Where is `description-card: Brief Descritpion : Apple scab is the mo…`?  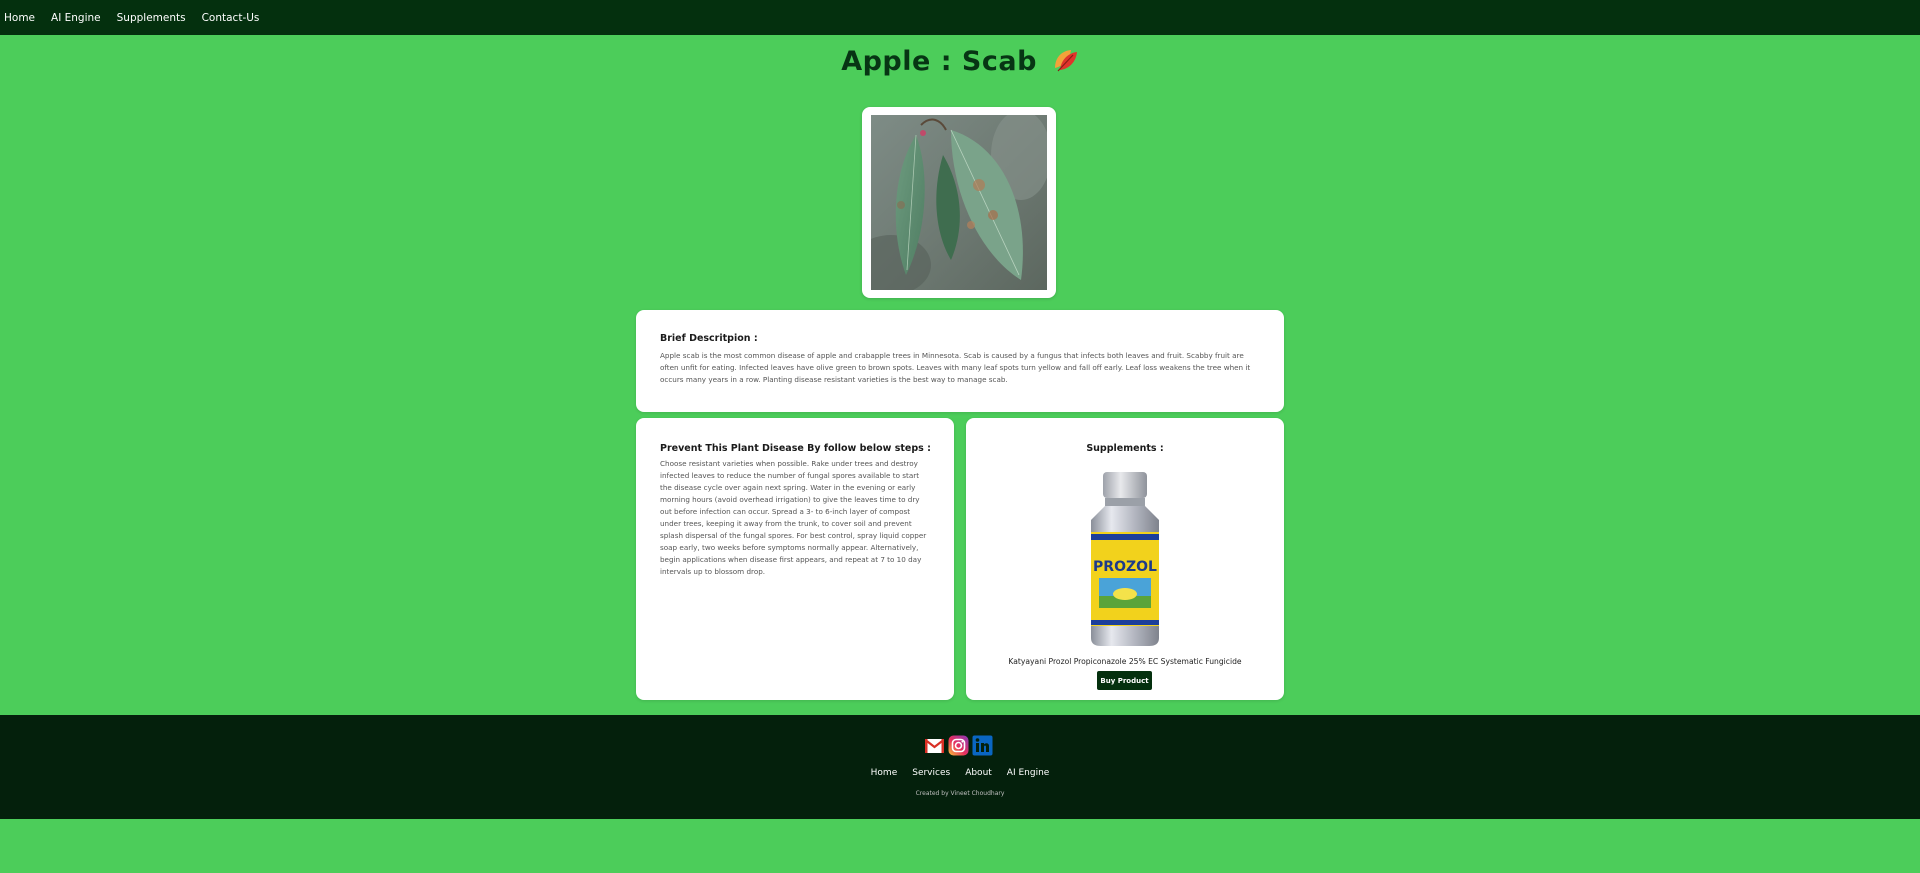
description-card: Brief Descritpion : Apple scab is the mo… is located at coordinates (960, 361).